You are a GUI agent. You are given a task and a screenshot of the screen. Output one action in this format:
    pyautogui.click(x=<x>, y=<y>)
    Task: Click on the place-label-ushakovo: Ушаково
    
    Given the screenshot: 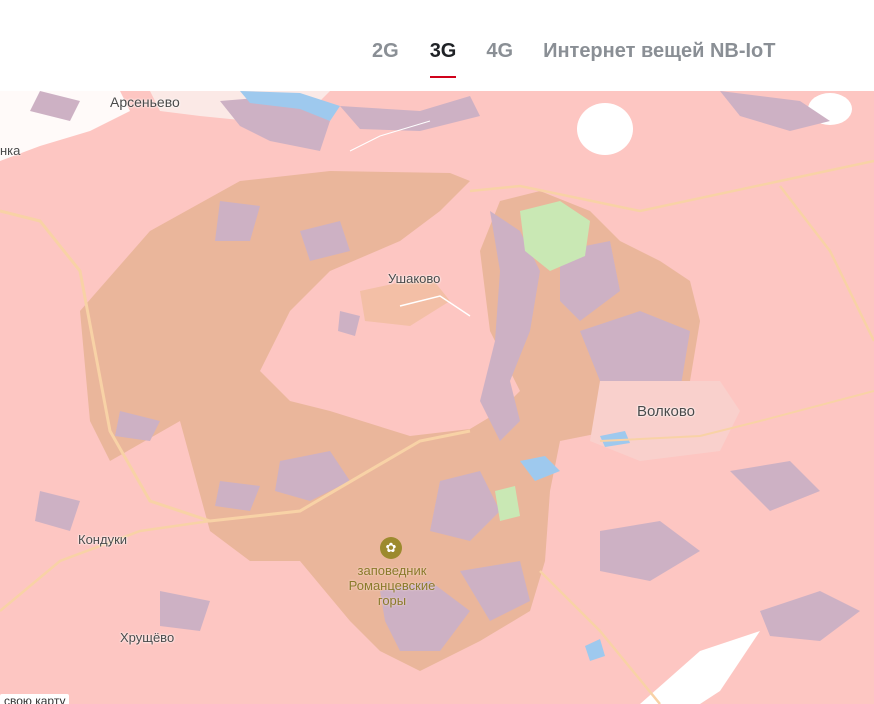 What is the action you would take?
    pyautogui.click(x=414, y=278)
    